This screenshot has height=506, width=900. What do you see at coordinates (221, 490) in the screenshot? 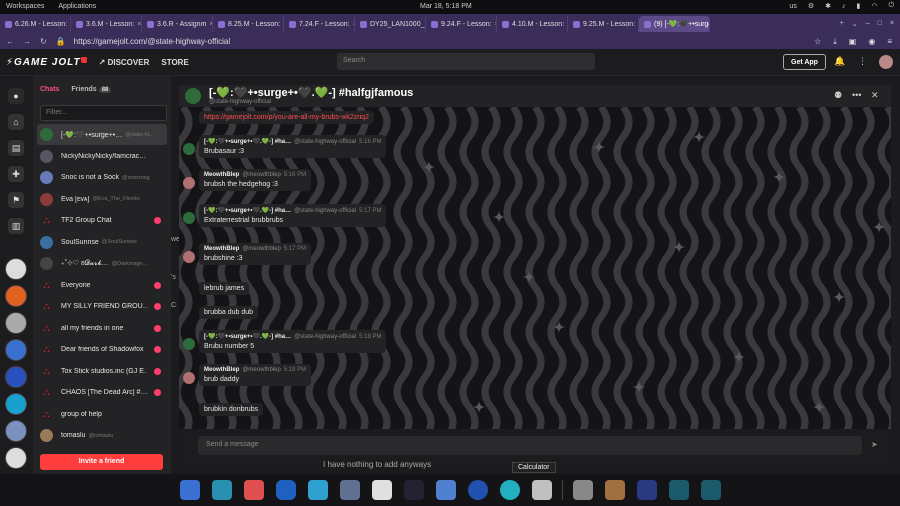
I see `screenshot-app-icon` at bounding box center [221, 490].